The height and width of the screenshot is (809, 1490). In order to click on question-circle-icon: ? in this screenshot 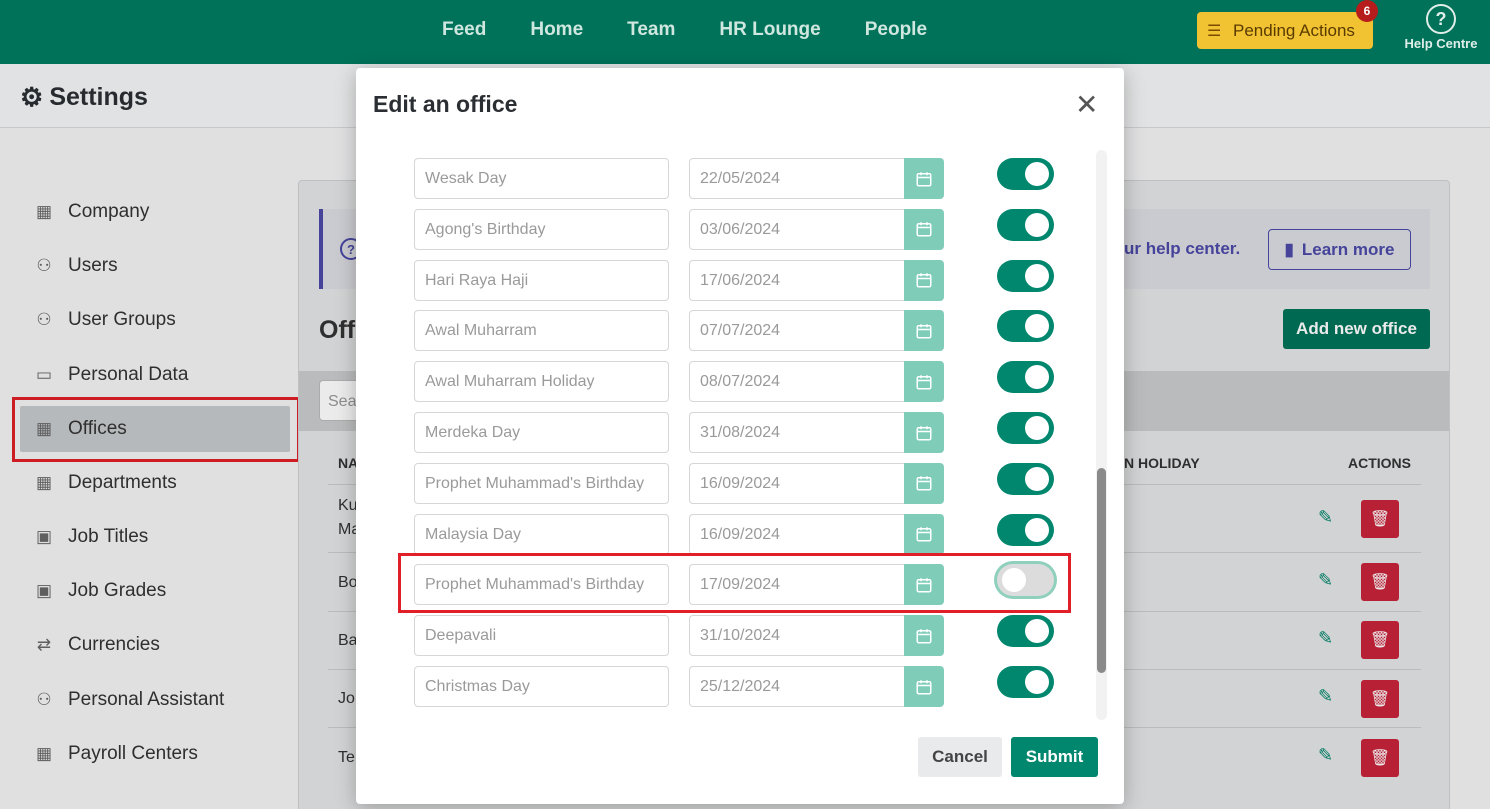, I will do `click(1441, 19)`.